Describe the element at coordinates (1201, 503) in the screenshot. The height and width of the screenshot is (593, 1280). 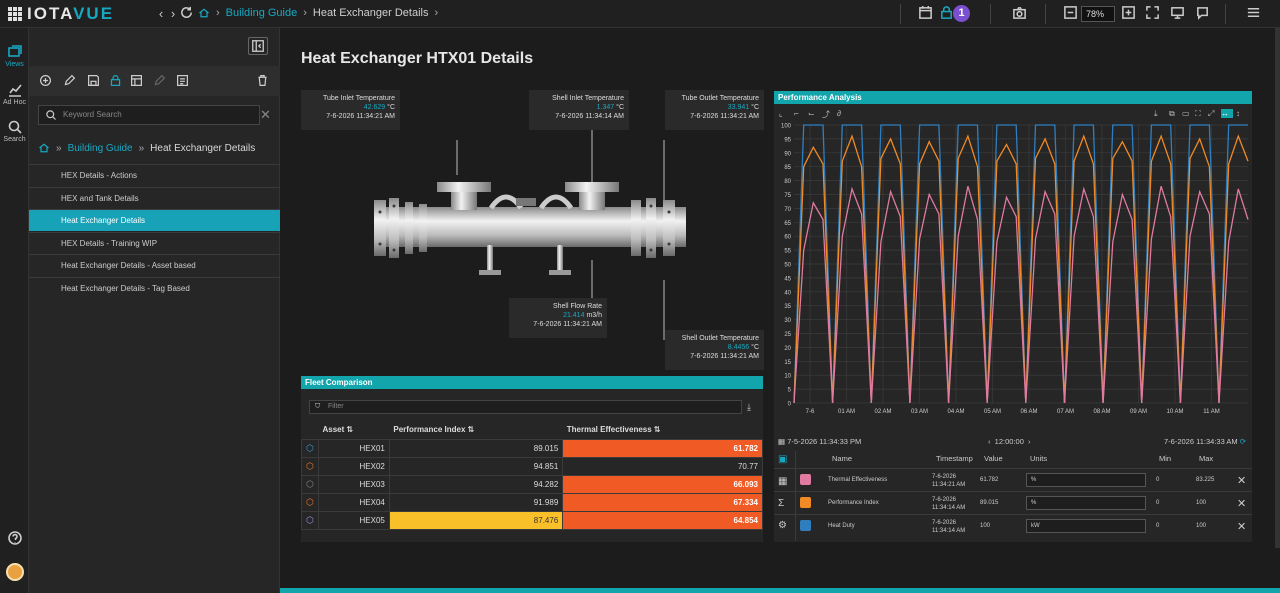
I see `legend-max: 100` at that location.